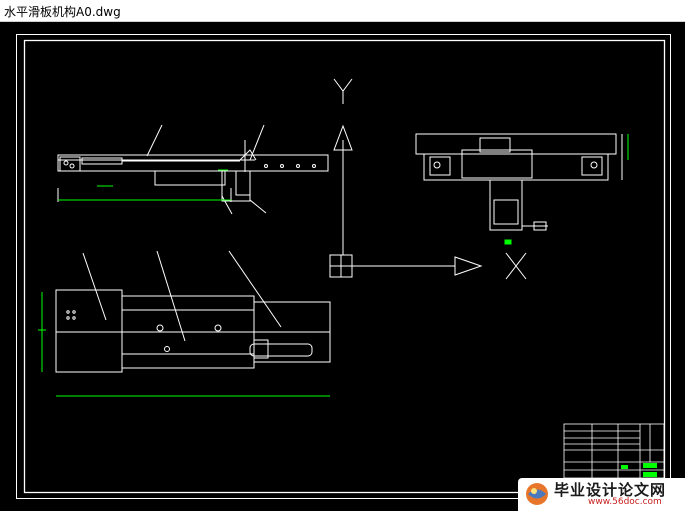 This screenshot has width=685, height=511. Describe the element at coordinates (193, 169) in the screenshot. I see `side-view` at that location.